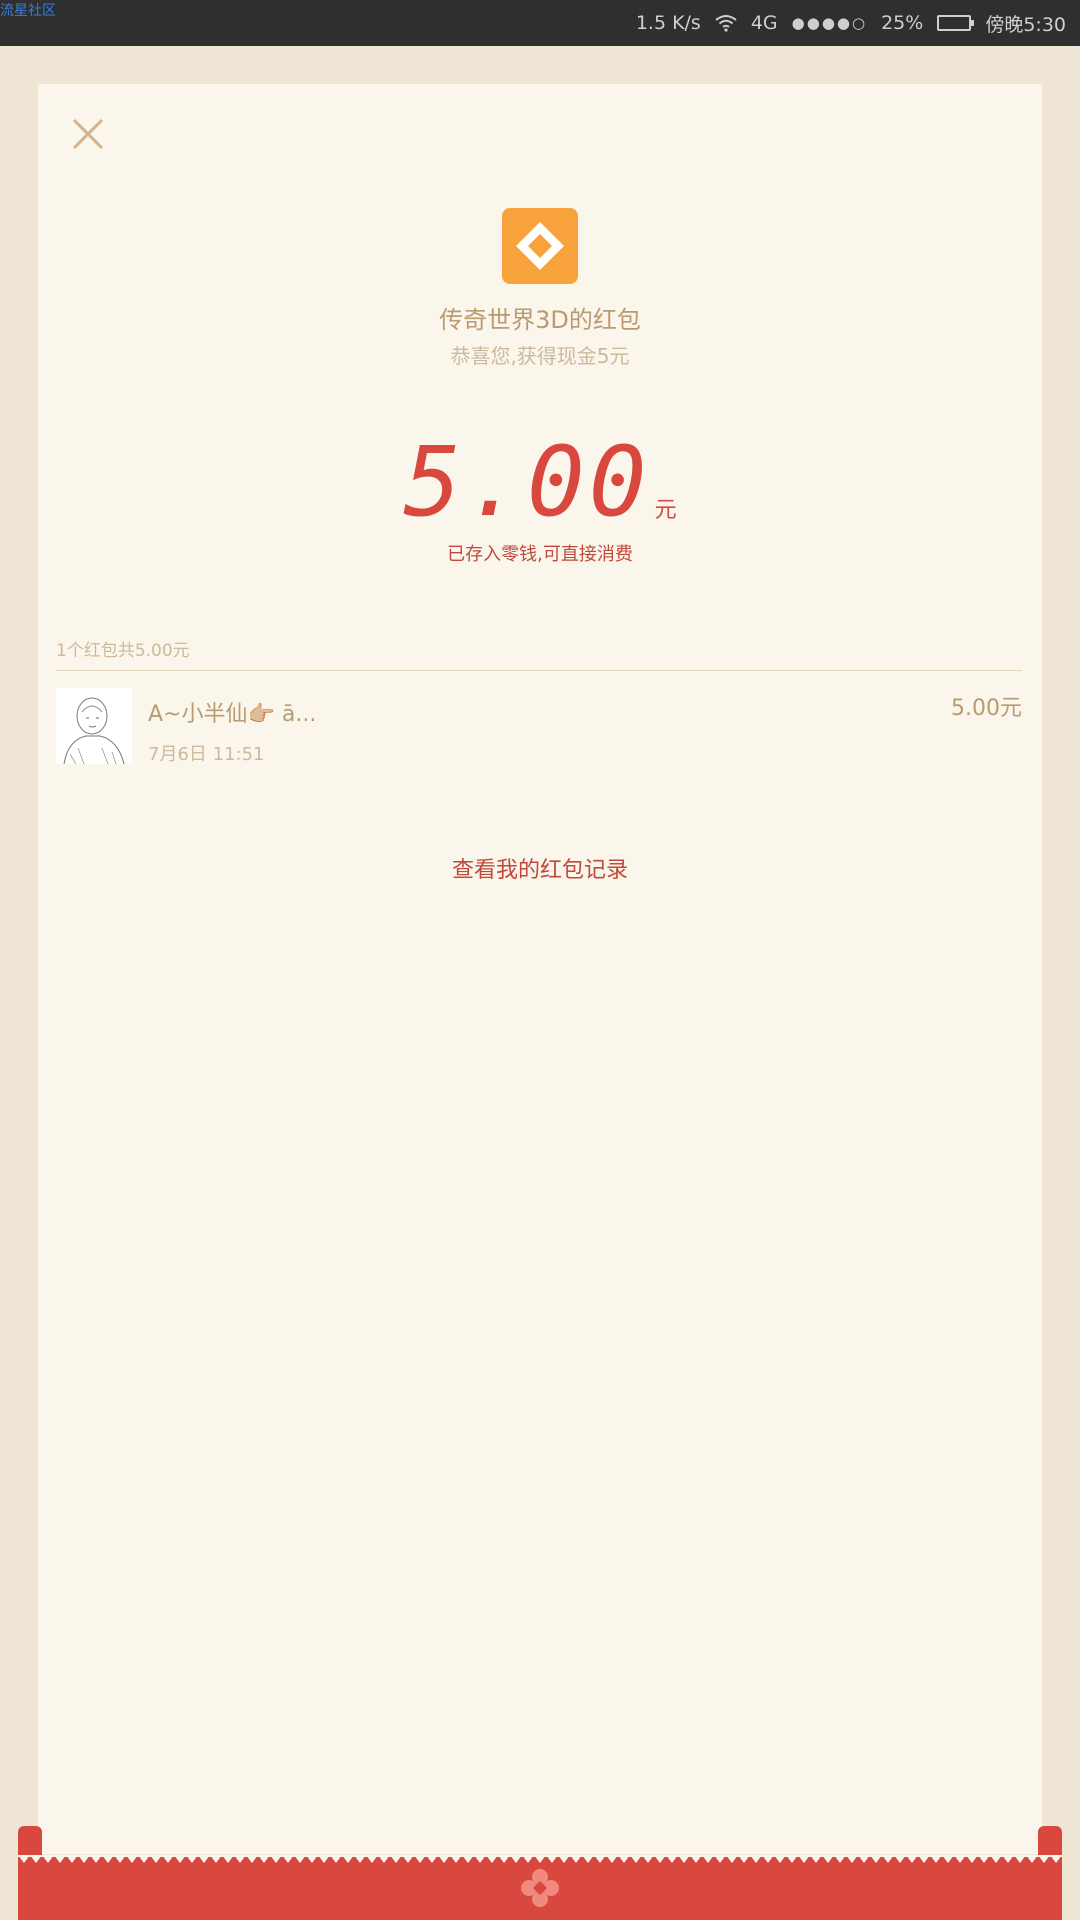 This screenshot has height=1920, width=1080. I want to click on net-speed: 1.5 K/s, so click(668, 23).